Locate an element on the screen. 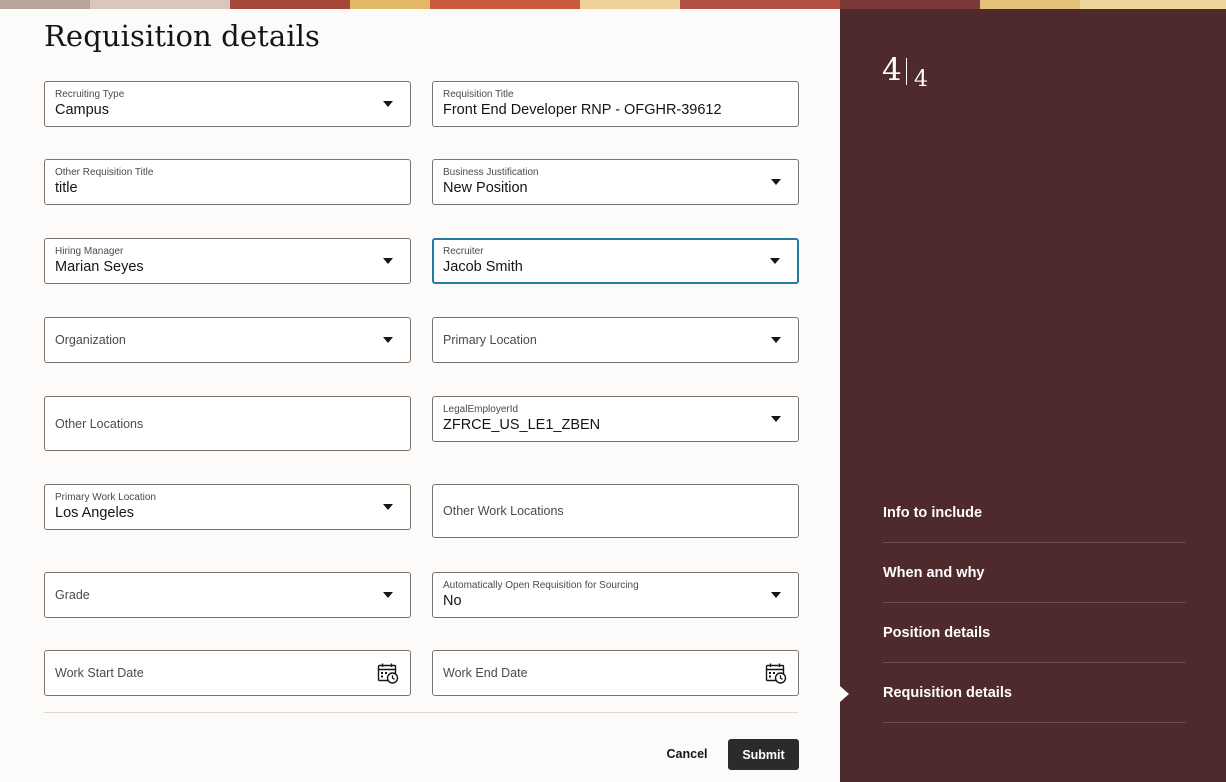 The height and width of the screenshot is (782, 1226). step-position-details: Position details is located at coordinates (1034, 633).